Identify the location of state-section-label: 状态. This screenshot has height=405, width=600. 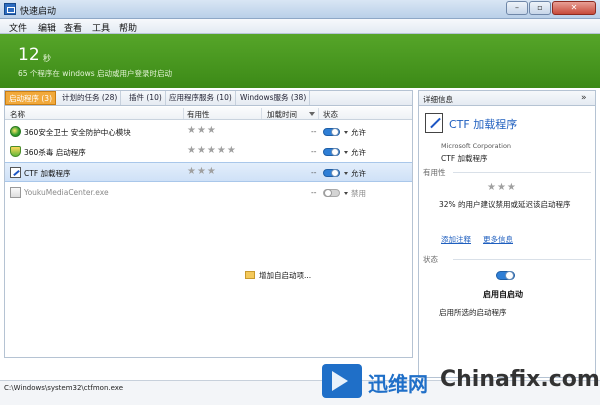
(430, 259).